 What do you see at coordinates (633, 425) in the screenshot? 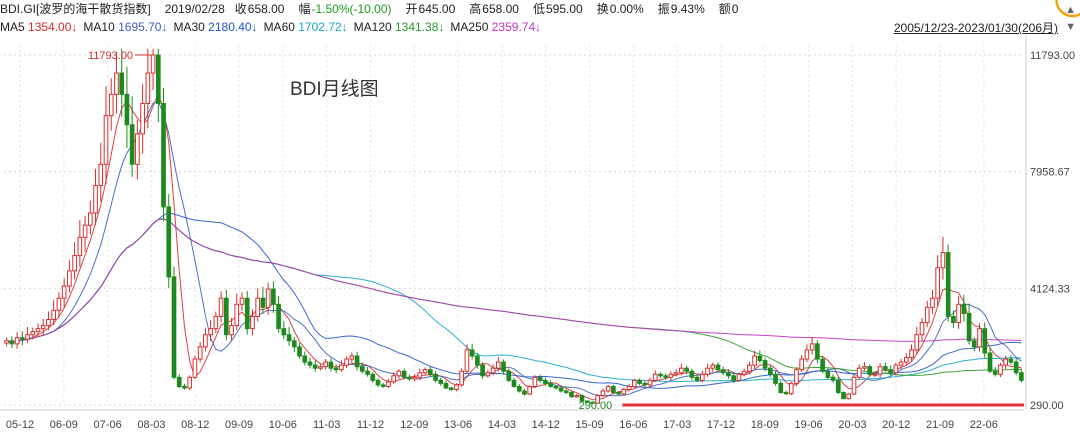
I see `x-tick-label: 16-06` at bounding box center [633, 425].